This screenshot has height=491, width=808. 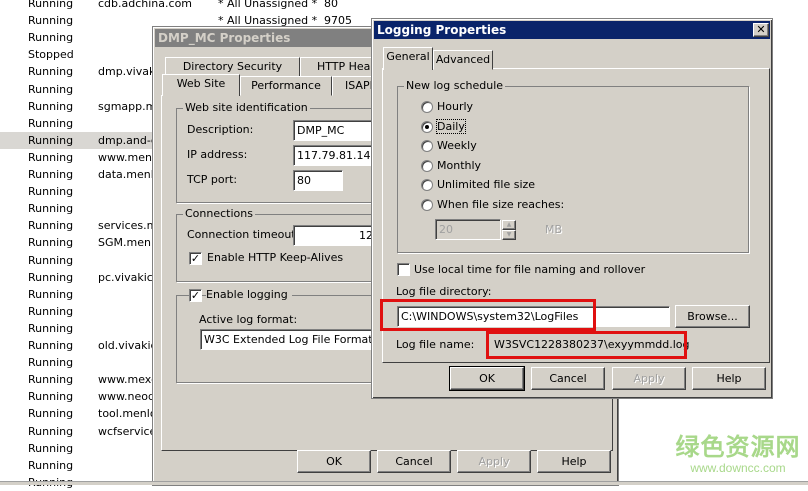 I want to click on spinner-up-icon: ▲, so click(x=509, y=225).